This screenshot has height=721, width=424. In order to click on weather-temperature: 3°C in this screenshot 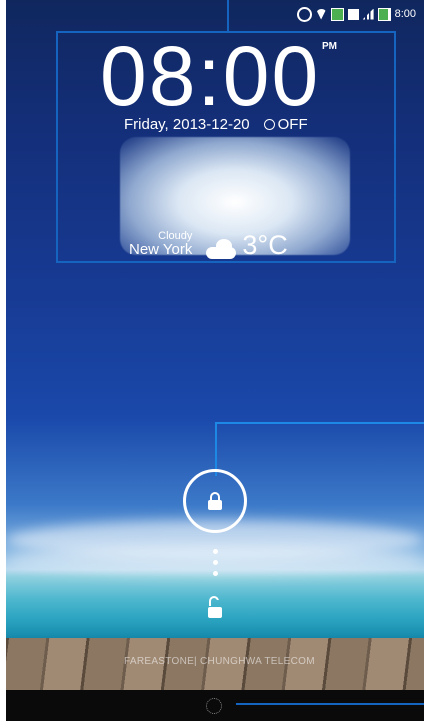, I will do `click(265, 244)`.